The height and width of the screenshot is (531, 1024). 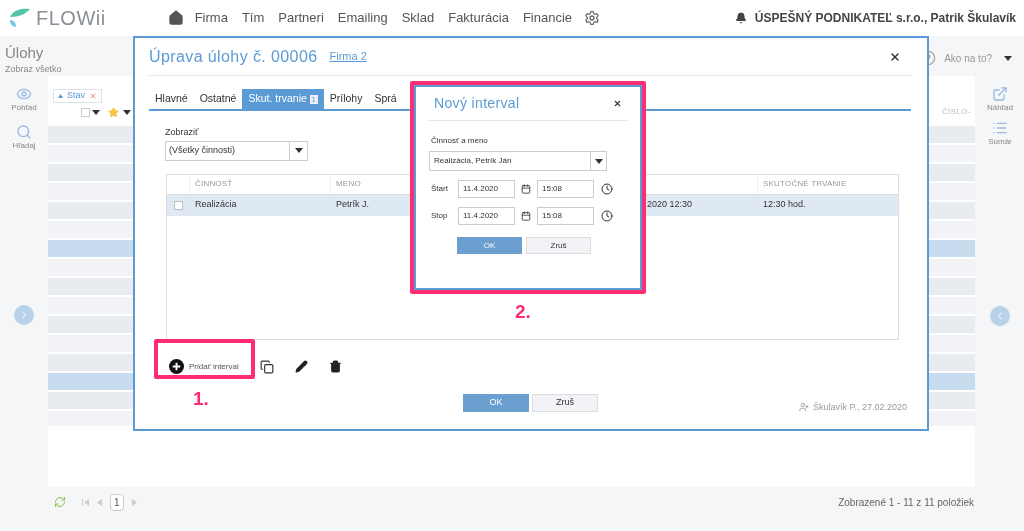 I want to click on page-subtitle: Zobraz všetko, so click(x=33, y=69).